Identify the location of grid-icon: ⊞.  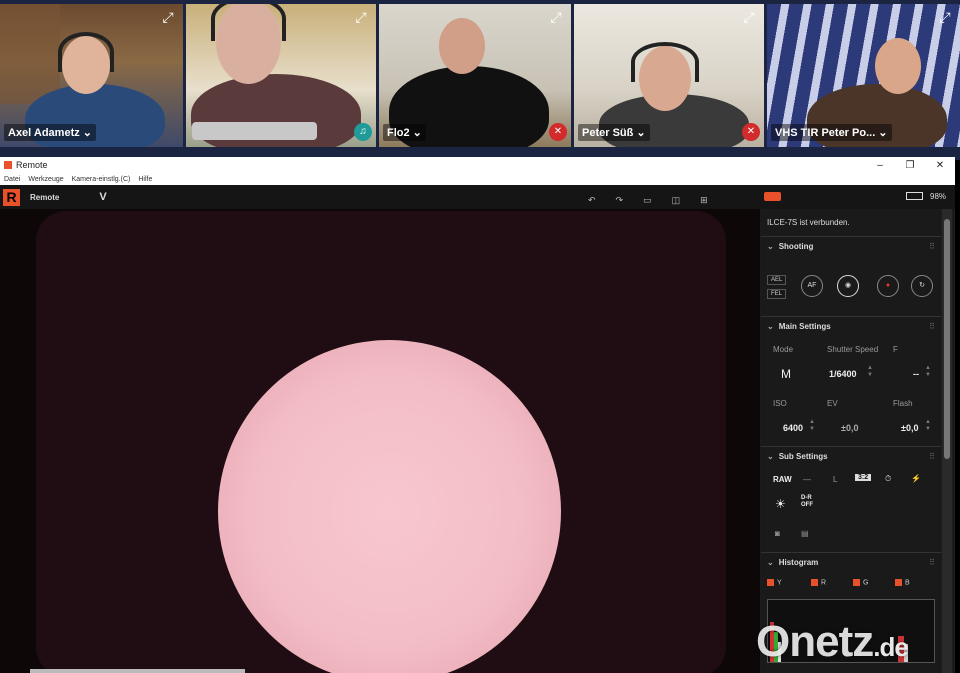
(704, 200).